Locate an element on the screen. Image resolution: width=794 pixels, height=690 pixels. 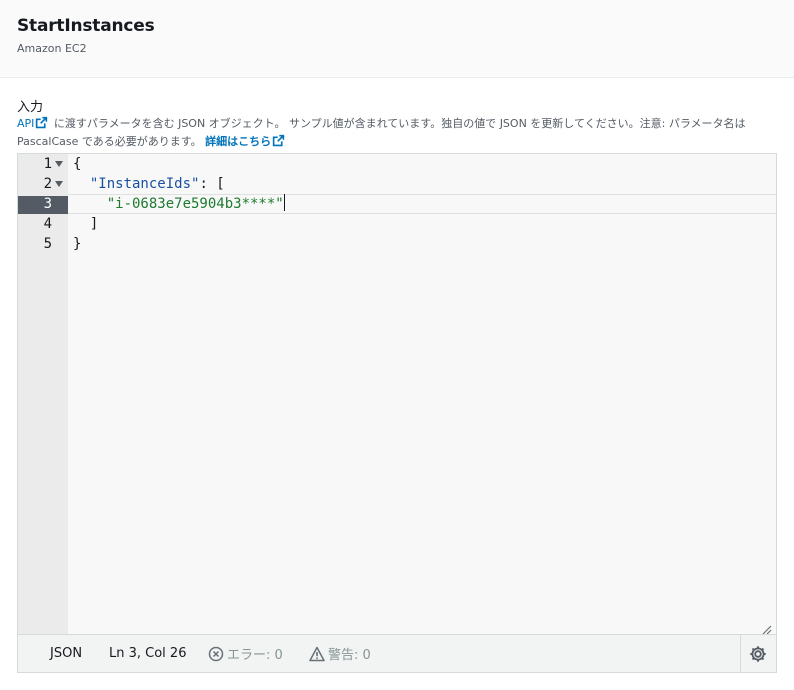
details-link-label: 詳細はこちら is located at coordinates (238, 141).